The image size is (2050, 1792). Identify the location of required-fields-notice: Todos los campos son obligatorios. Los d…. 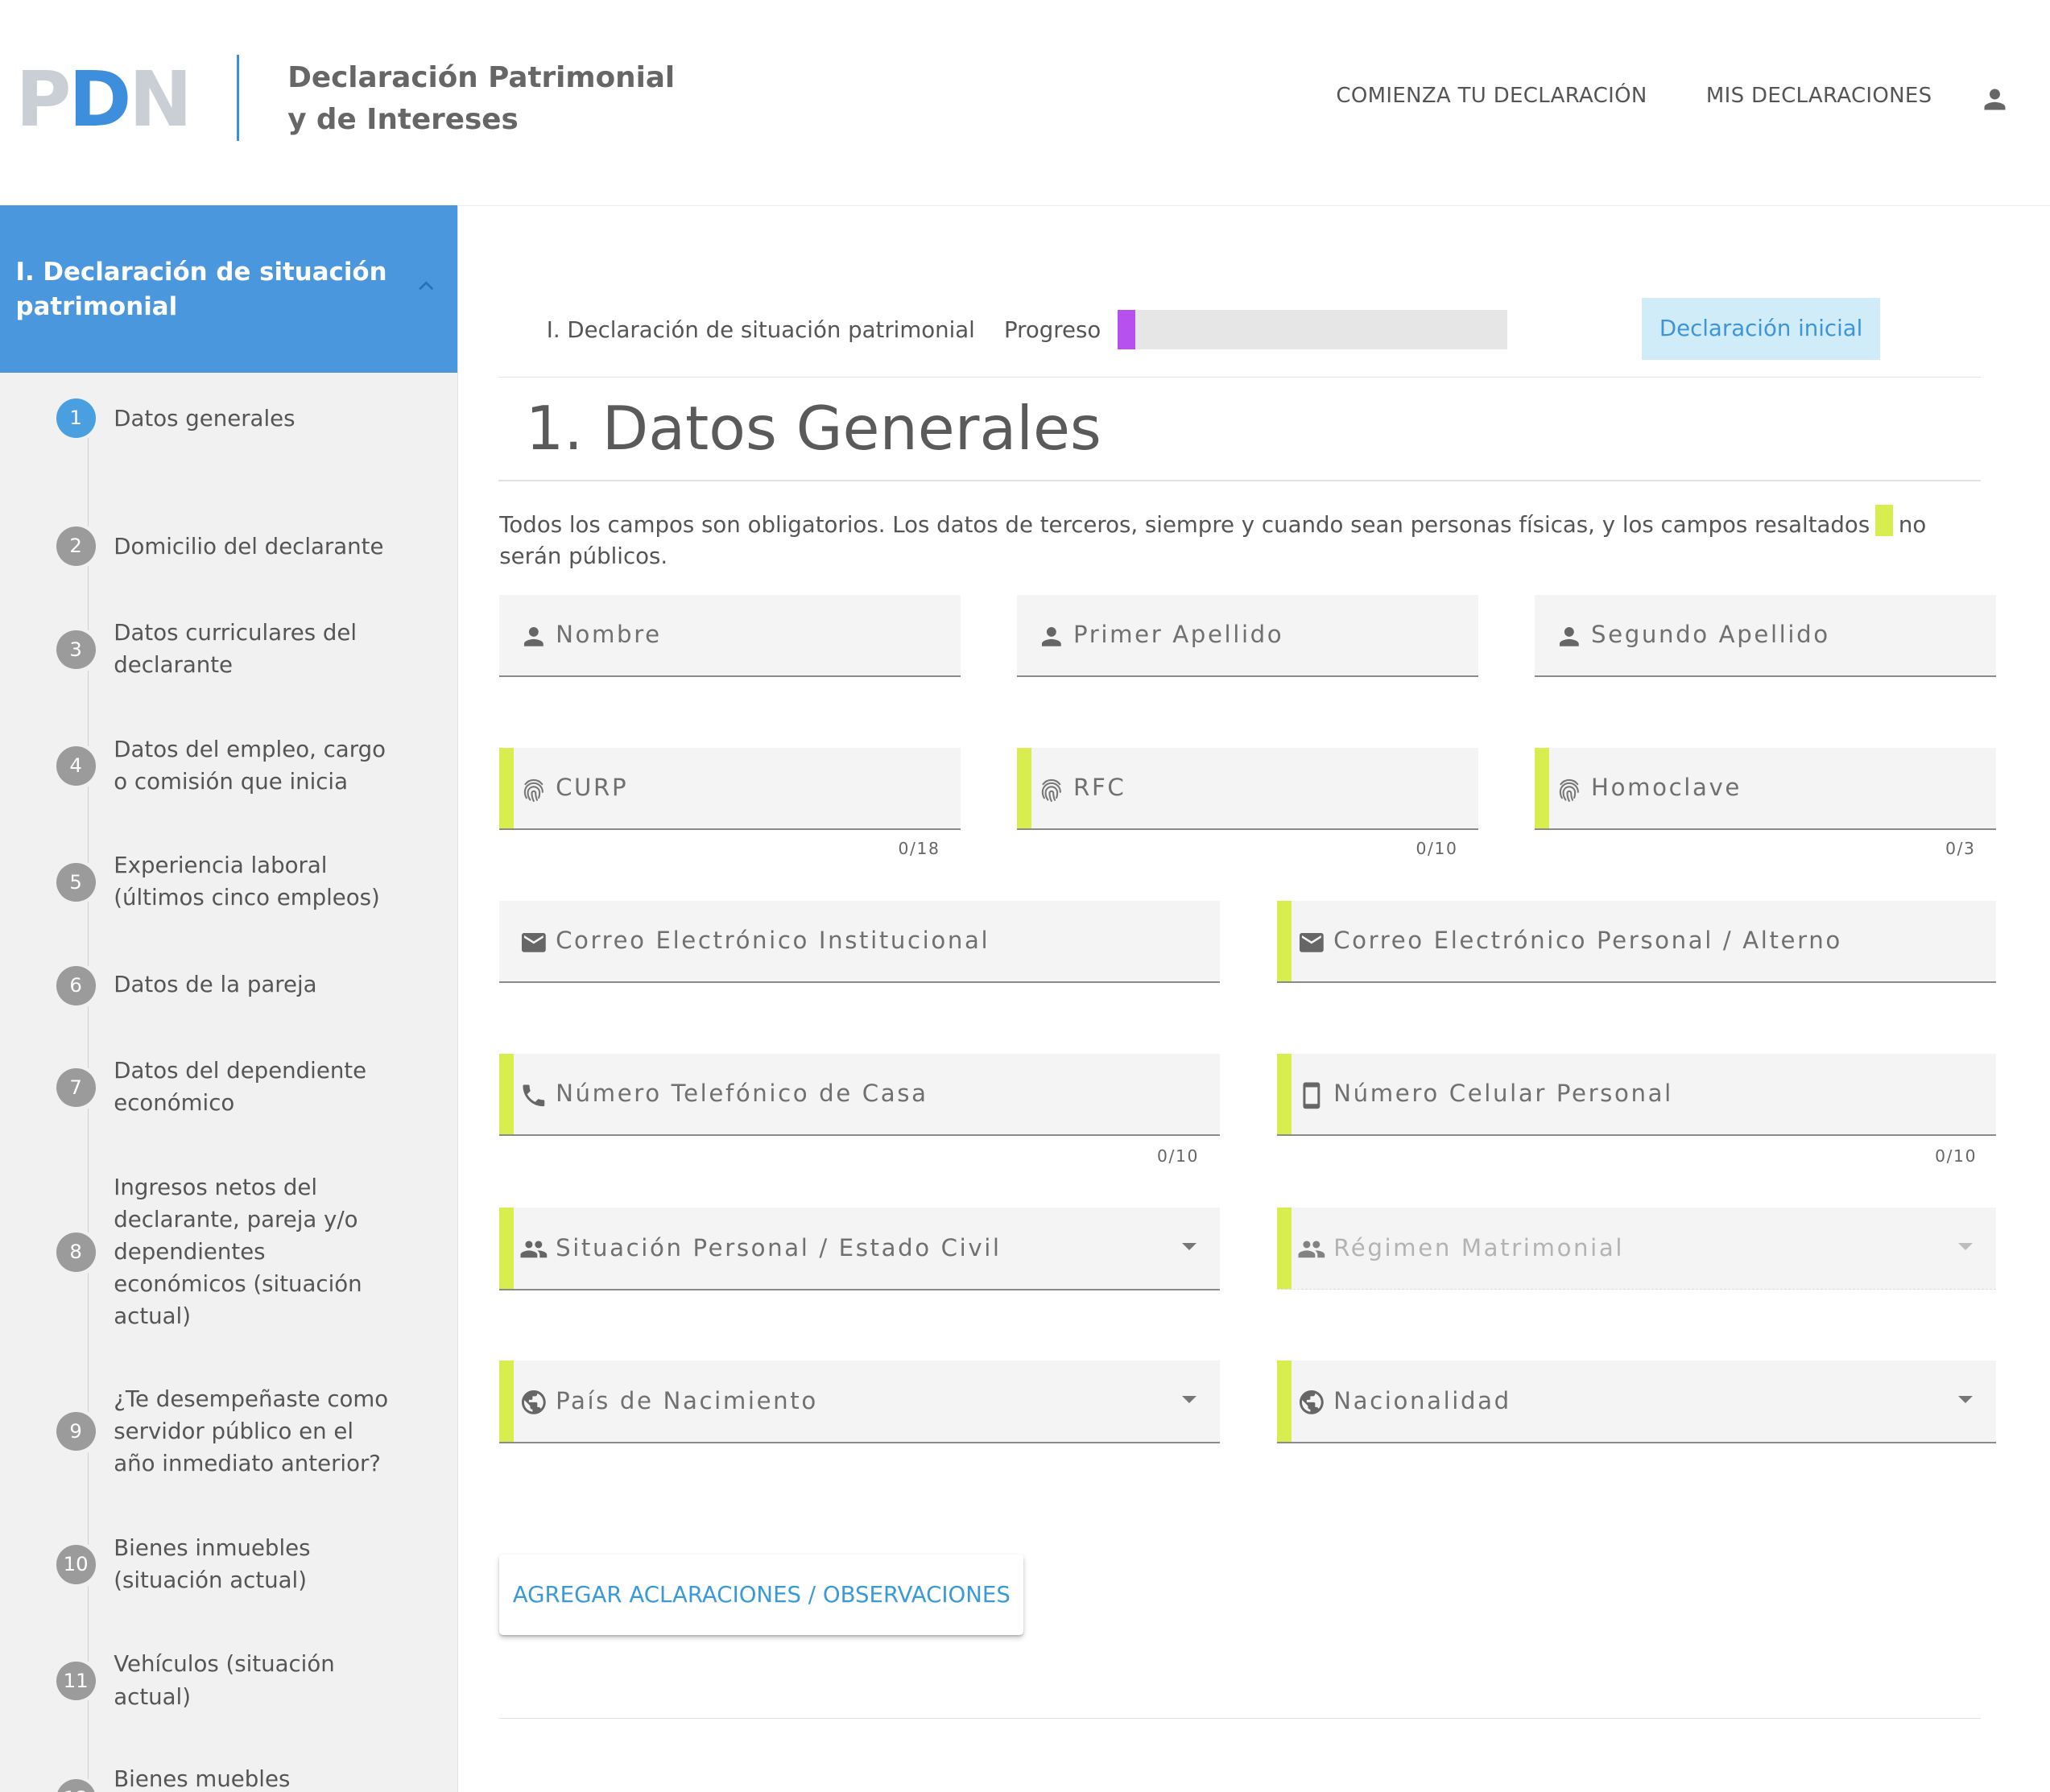
(1244, 538).